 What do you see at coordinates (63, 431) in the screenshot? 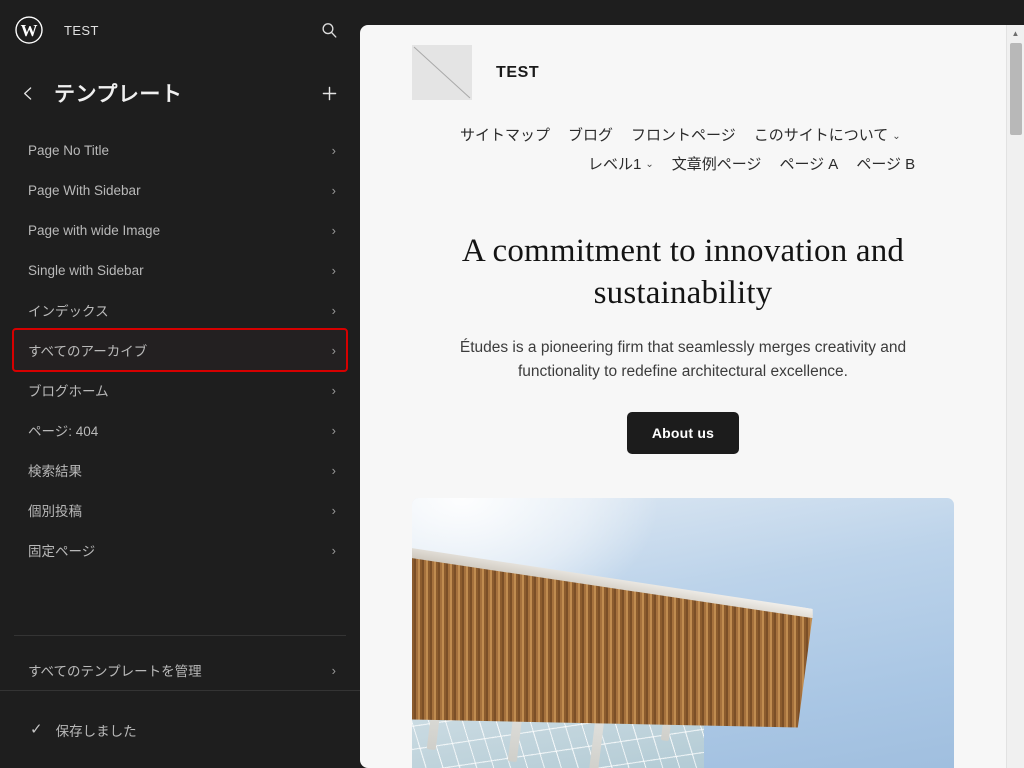
I see `template-item-label: ページ: 404` at bounding box center [63, 431].